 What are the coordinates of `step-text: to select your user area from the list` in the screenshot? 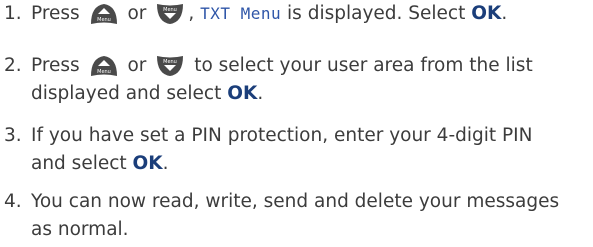 It's located at (363, 65).